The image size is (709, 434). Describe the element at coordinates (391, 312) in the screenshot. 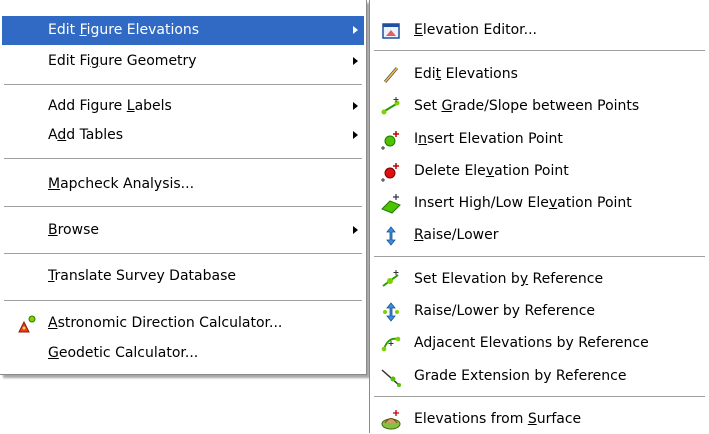

I see `raise-lower-reference-icon` at that location.